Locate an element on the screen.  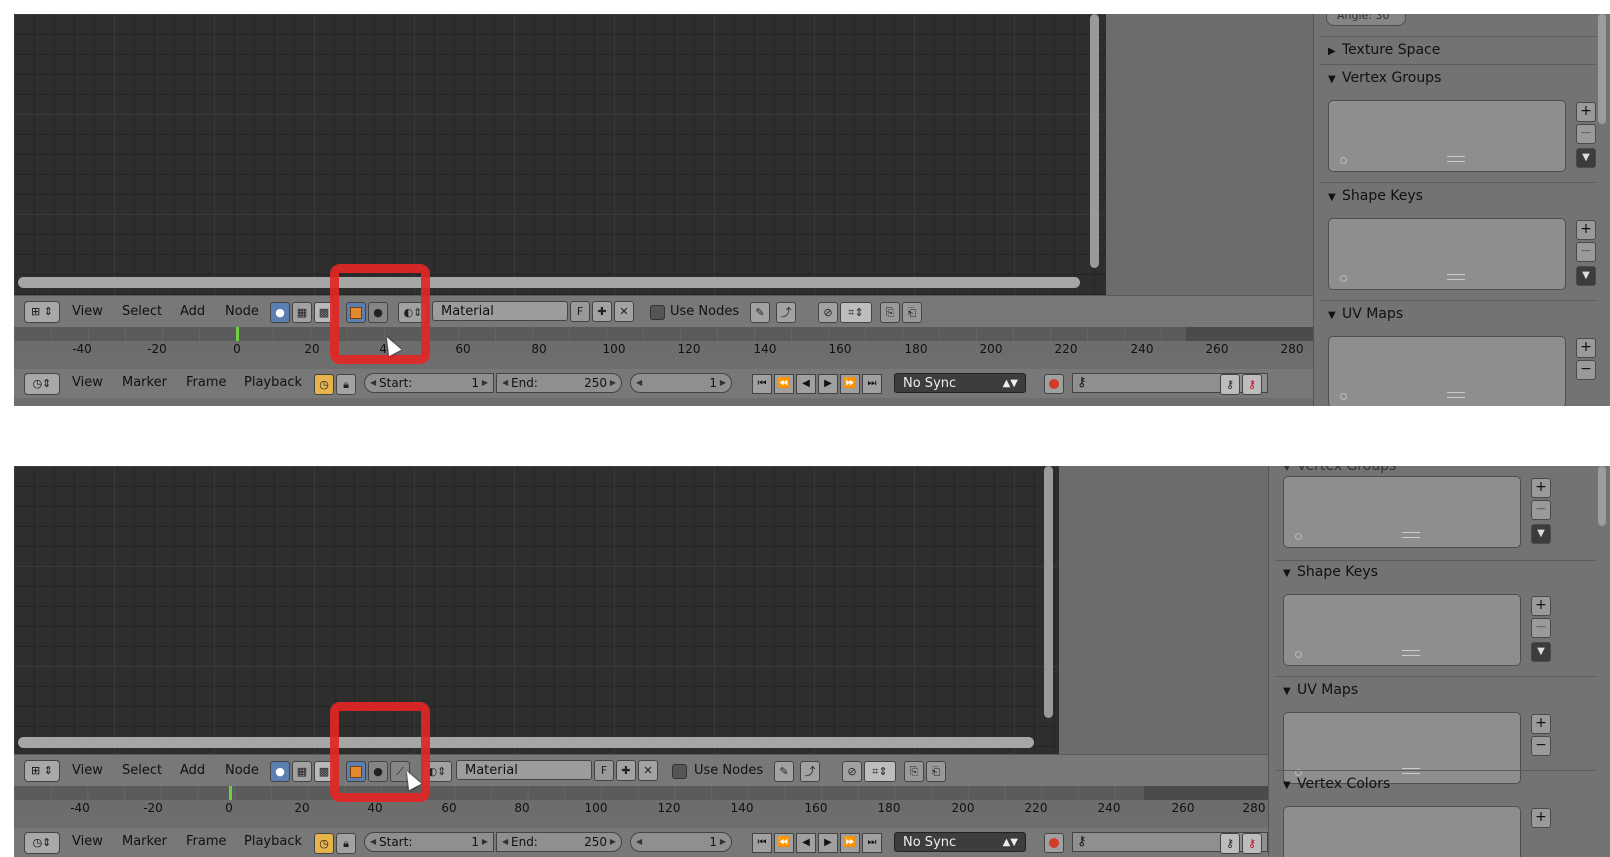
preview-range-icon: ◷ is located at coordinates (324, 843).